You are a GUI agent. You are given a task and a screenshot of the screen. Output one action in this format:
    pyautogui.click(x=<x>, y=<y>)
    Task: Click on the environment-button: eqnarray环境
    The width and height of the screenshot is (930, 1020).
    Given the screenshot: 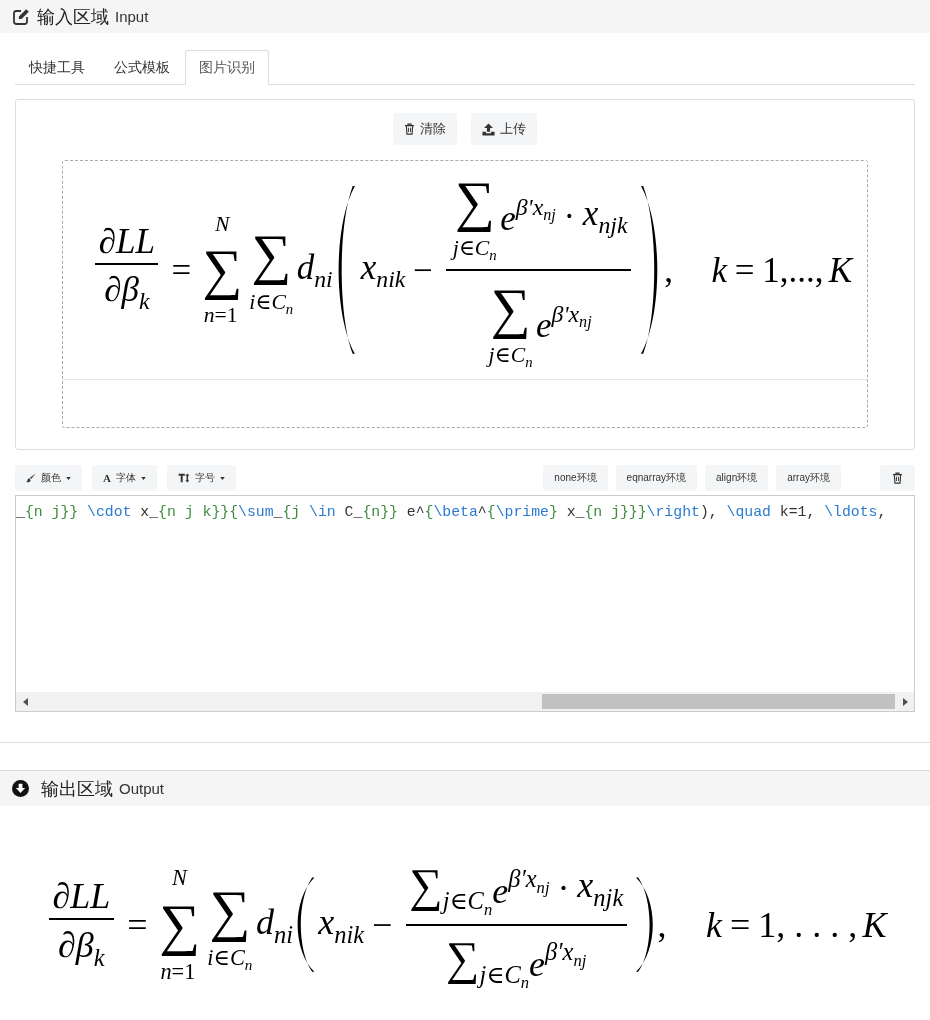 What is the action you would take?
    pyautogui.click(x=656, y=478)
    